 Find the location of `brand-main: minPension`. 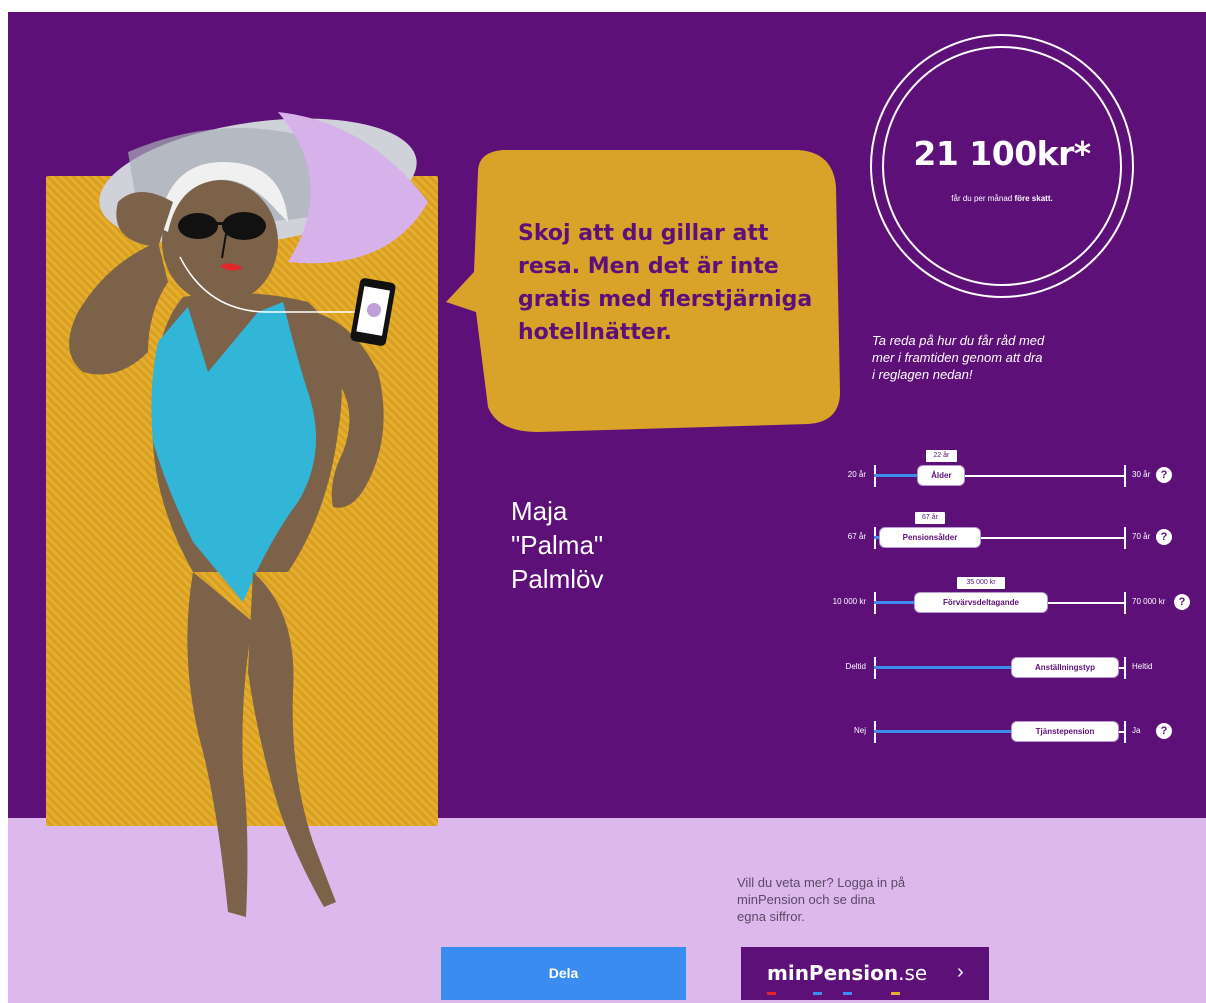

brand-main: minPension is located at coordinates (833, 973).